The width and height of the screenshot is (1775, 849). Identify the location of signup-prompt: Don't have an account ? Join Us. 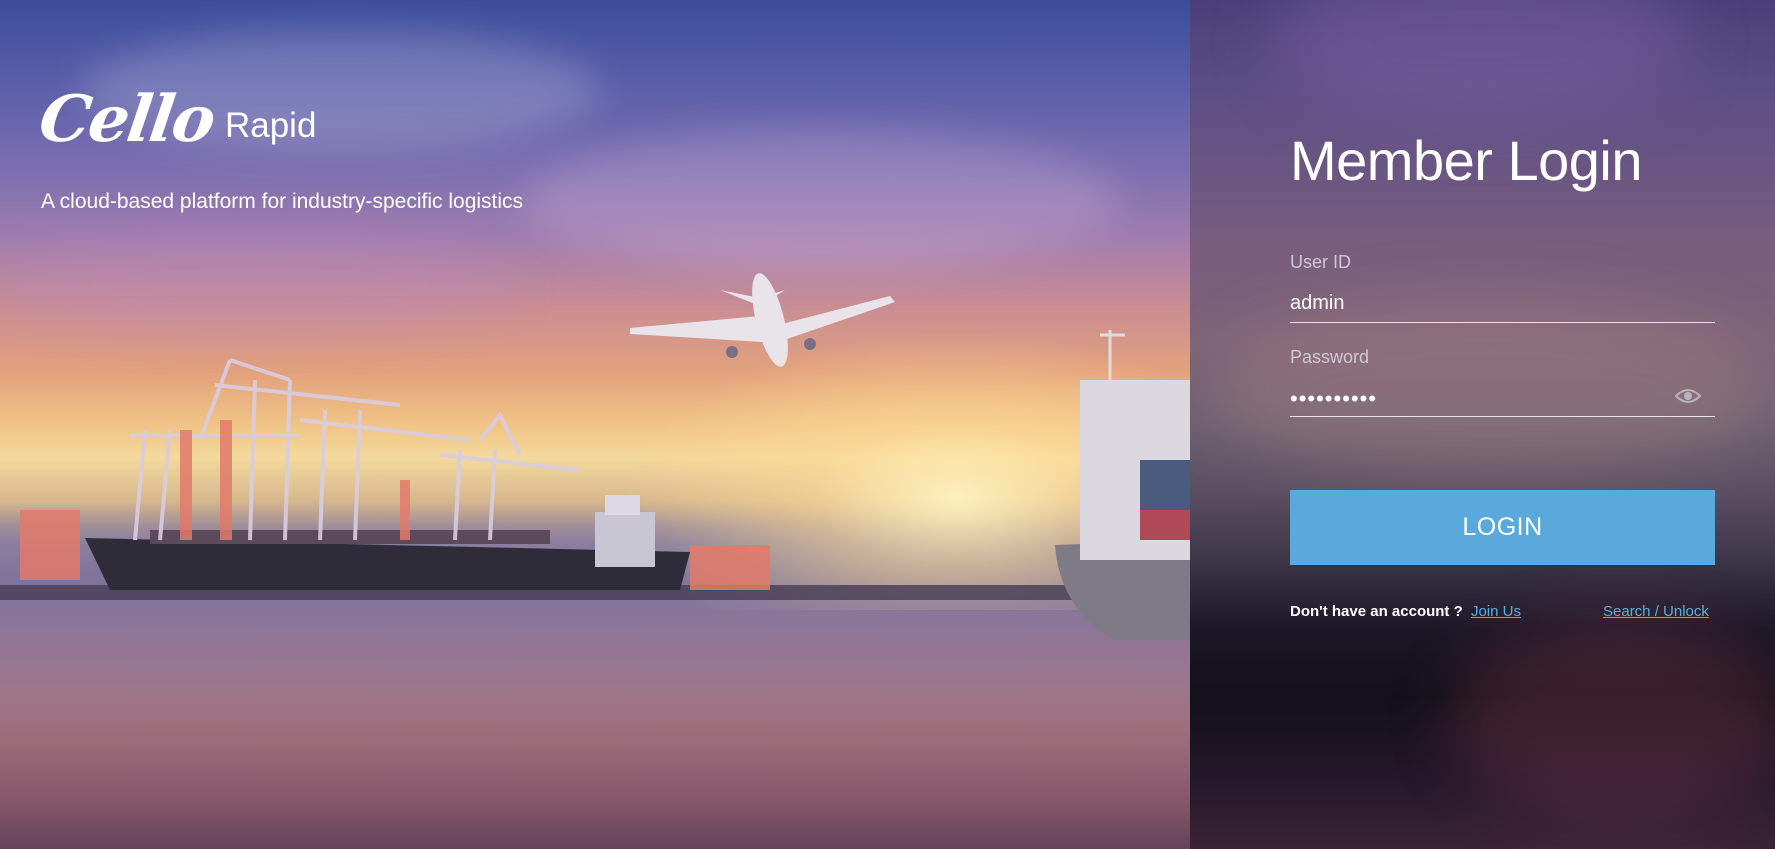
(1405, 611).